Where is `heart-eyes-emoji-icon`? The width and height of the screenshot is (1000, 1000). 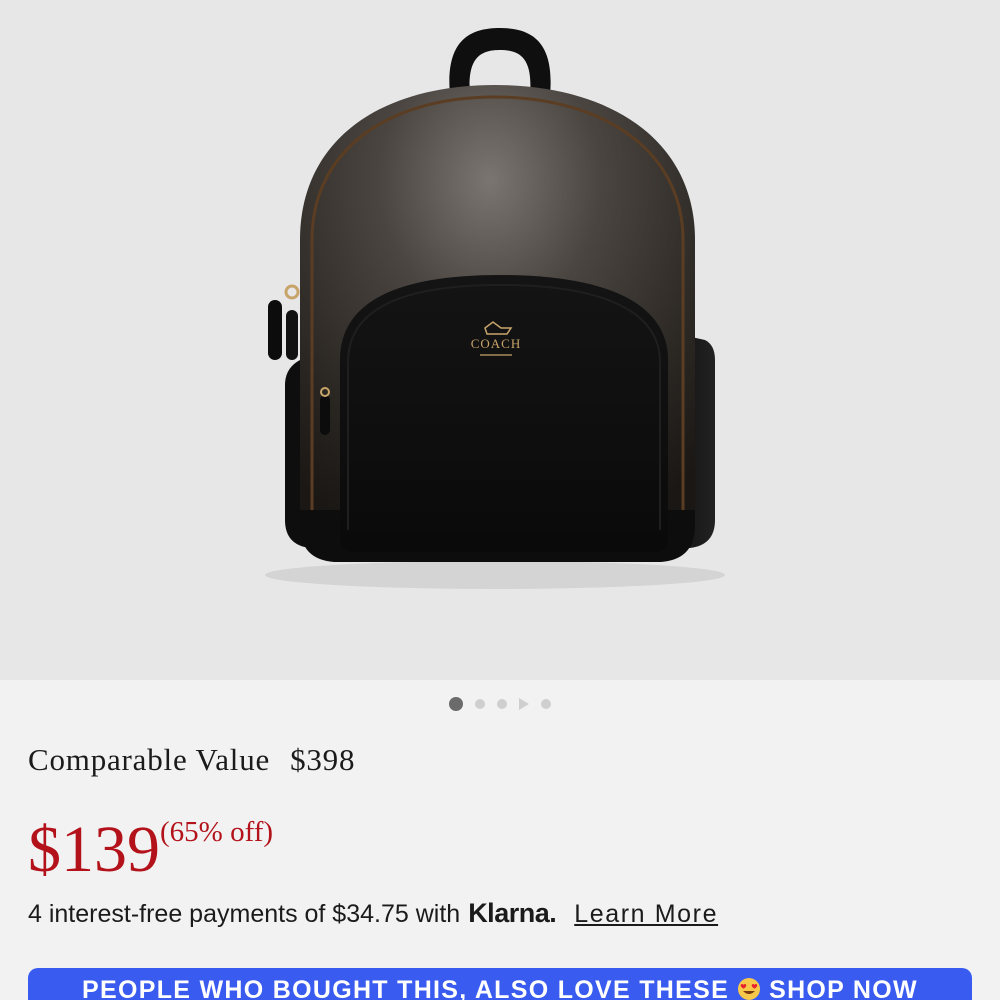
heart-eyes-emoji-icon is located at coordinates (749, 989).